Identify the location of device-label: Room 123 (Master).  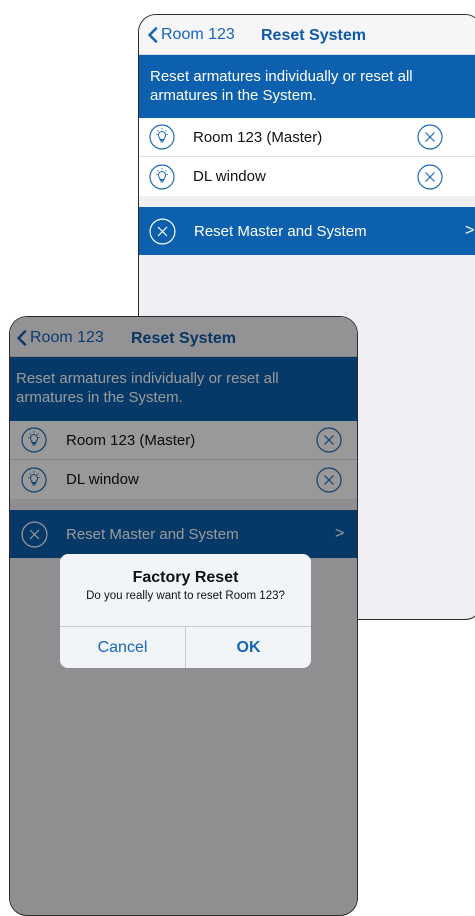
(258, 137).